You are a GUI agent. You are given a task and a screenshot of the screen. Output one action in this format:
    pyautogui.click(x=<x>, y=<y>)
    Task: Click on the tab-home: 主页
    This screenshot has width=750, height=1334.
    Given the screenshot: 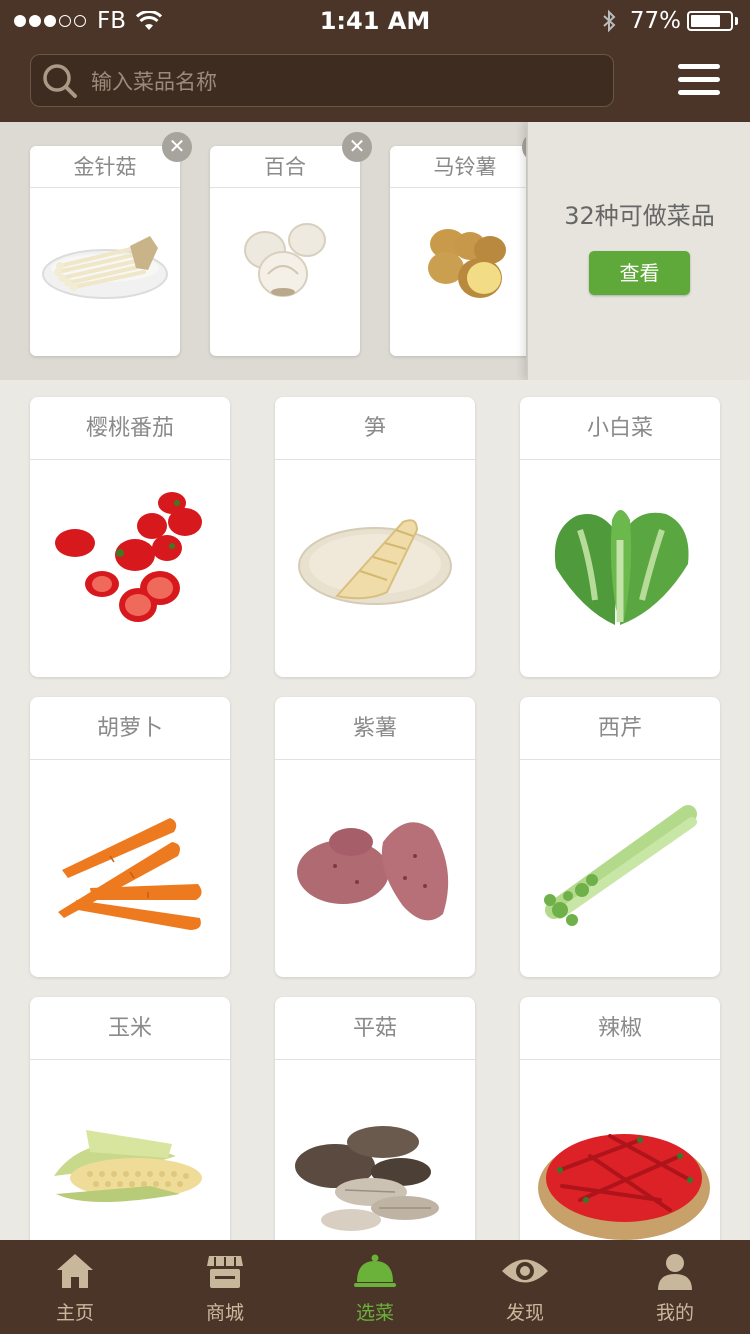 What is the action you would take?
    pyautogui.click(x=75, y=1287)
    